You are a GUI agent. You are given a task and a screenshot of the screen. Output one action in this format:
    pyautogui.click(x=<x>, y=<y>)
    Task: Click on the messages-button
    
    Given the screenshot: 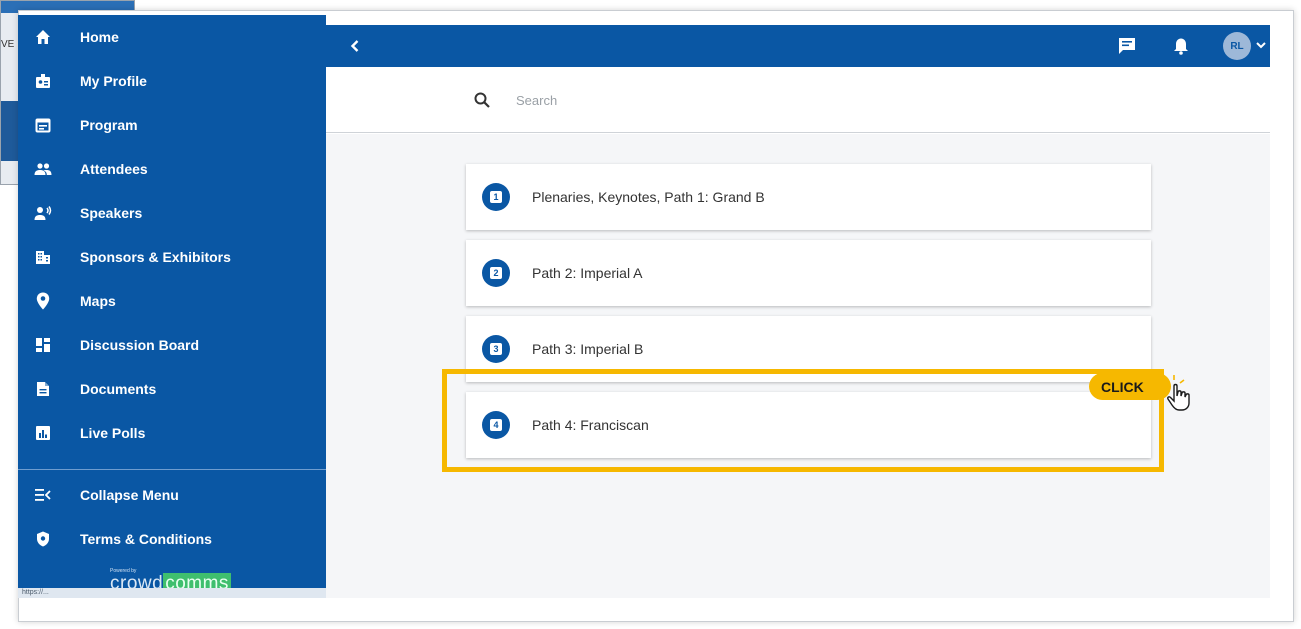 What is the action you would take?
    pyautogui.click(x=1127, y=46)
    